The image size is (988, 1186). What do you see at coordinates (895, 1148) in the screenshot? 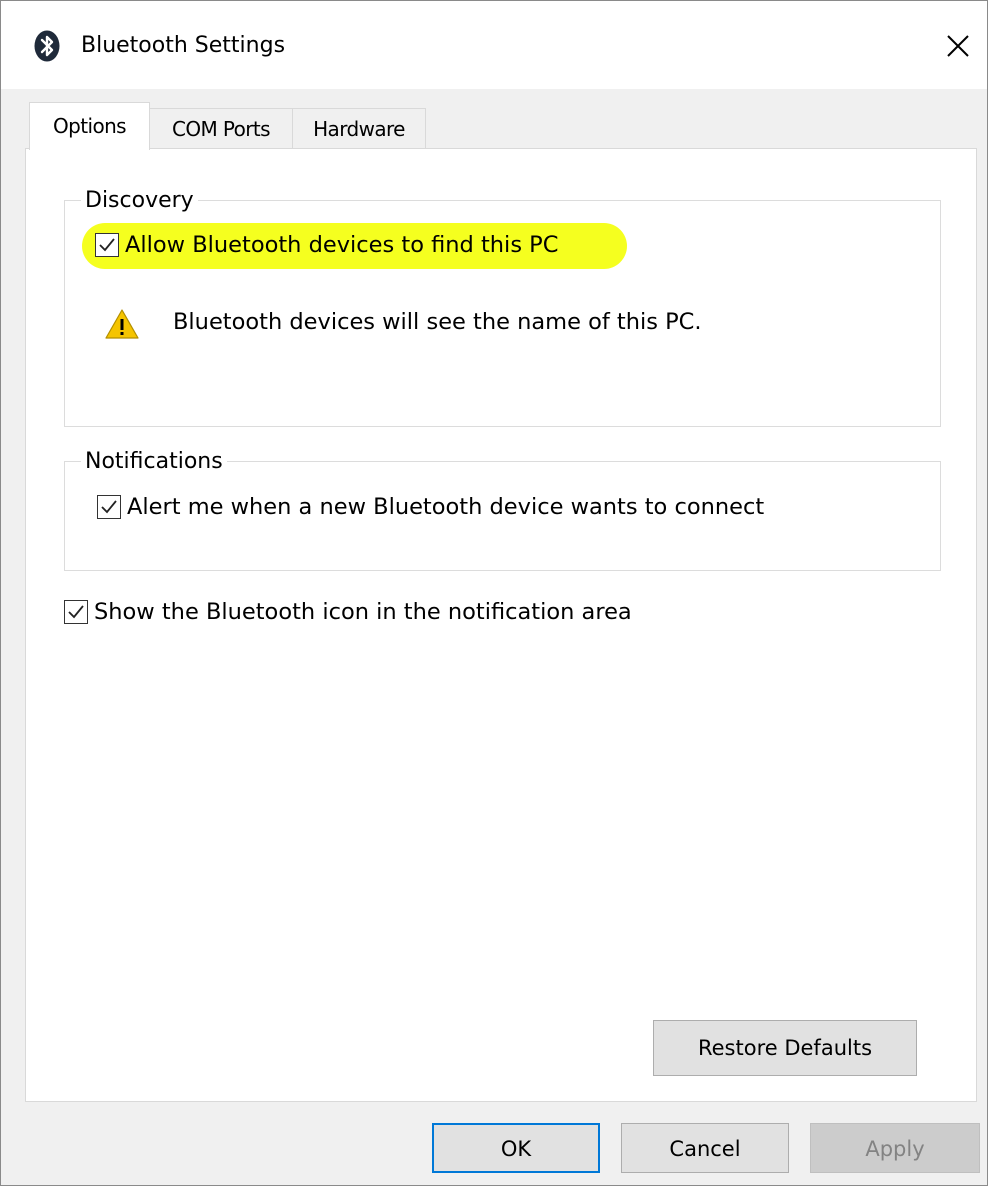
I see `apply-button: Apply` at bounding box center [895, 1148].